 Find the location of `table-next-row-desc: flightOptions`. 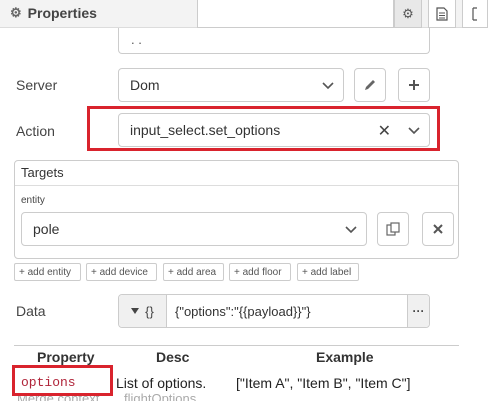

table-next-row-desc: flightOptions is located at coordinates (160, 396).